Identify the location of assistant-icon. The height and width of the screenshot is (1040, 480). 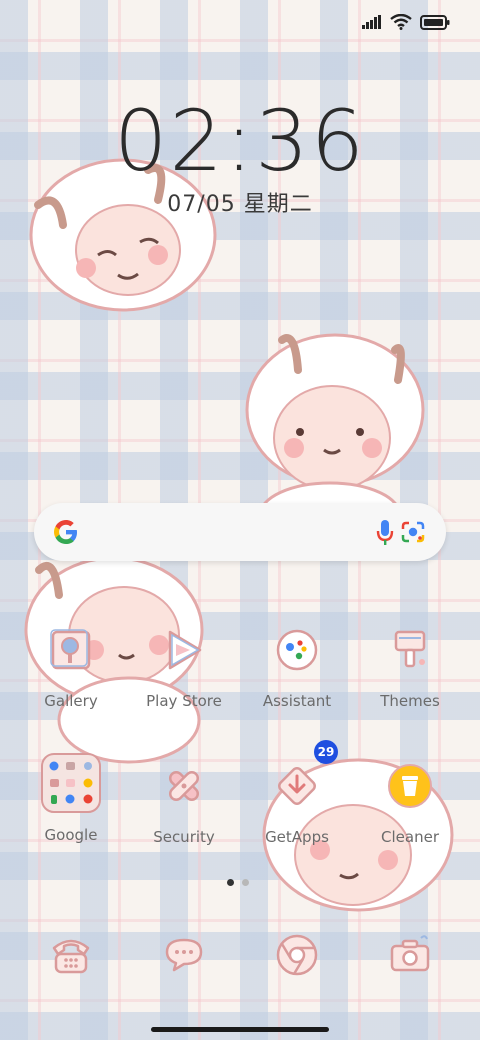
(297, 650).